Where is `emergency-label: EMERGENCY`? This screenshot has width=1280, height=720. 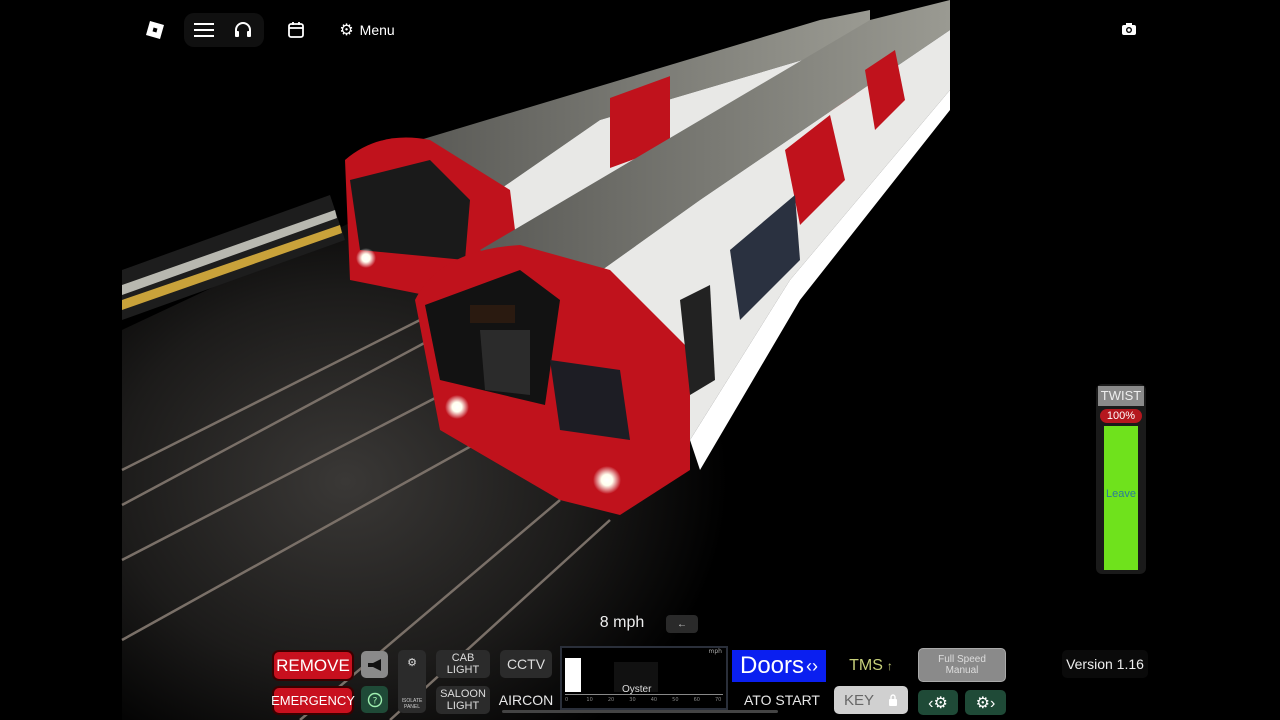
emergency-label: EMERGENCY is located at coordinates (313, 700).